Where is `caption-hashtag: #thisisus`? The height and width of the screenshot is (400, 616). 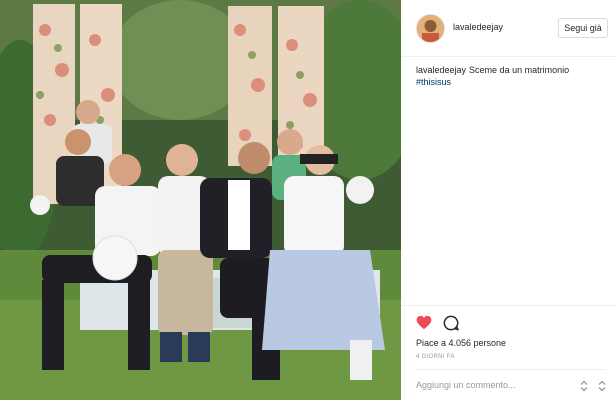 caption-hashtag: #thisisus is located at coordinates (511, 82).